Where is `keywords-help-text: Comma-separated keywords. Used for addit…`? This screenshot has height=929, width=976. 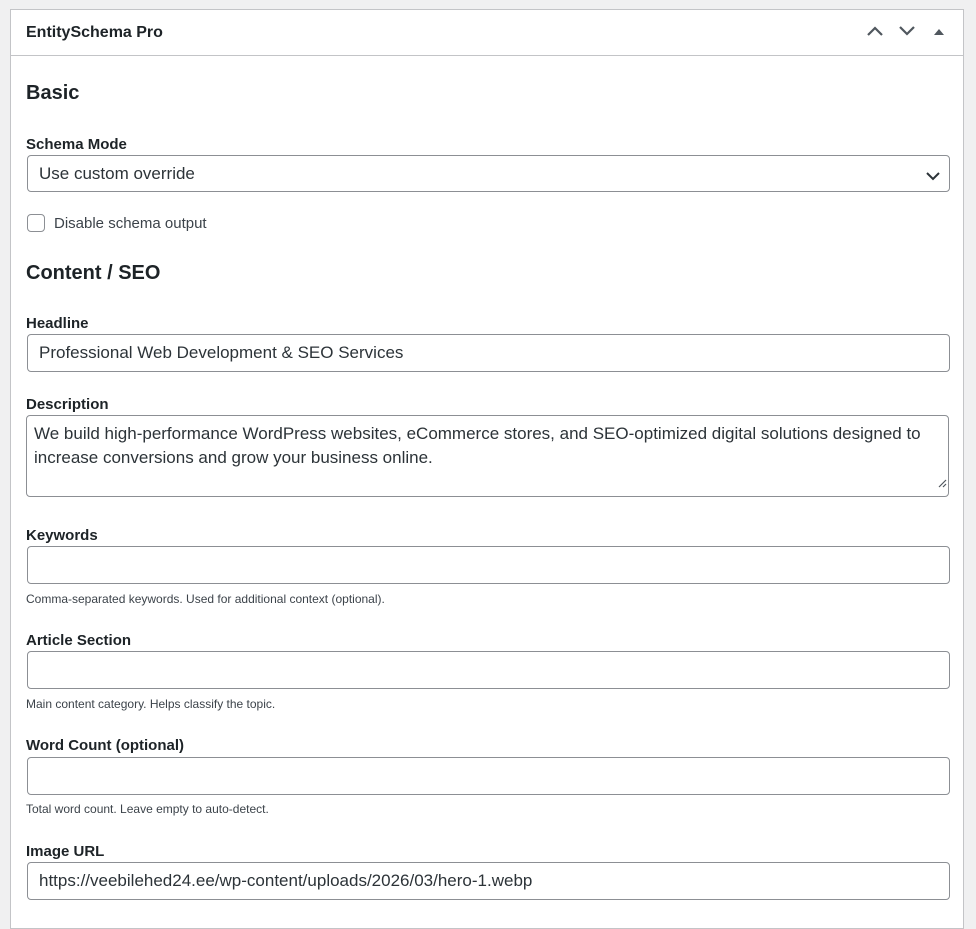 keywords-help-text: Comma-separated keywords. Used for addit… is located at coordinates (205, 599).